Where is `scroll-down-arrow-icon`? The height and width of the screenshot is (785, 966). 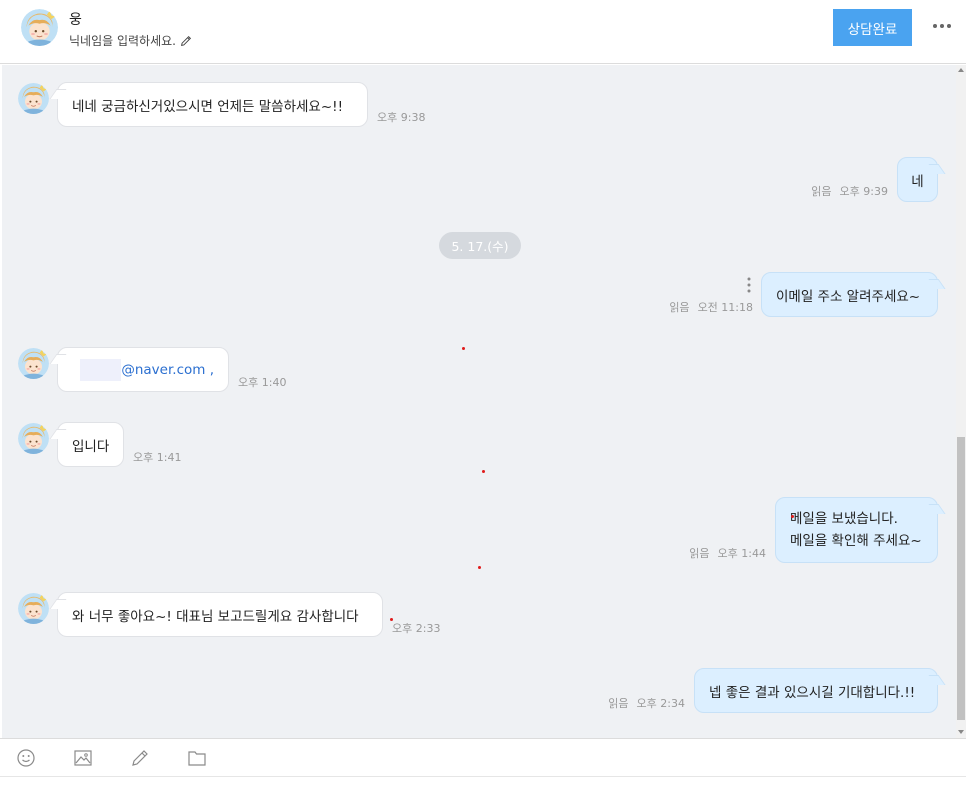
scroll-down-arrow-icon is located at coordinates (961, 732).